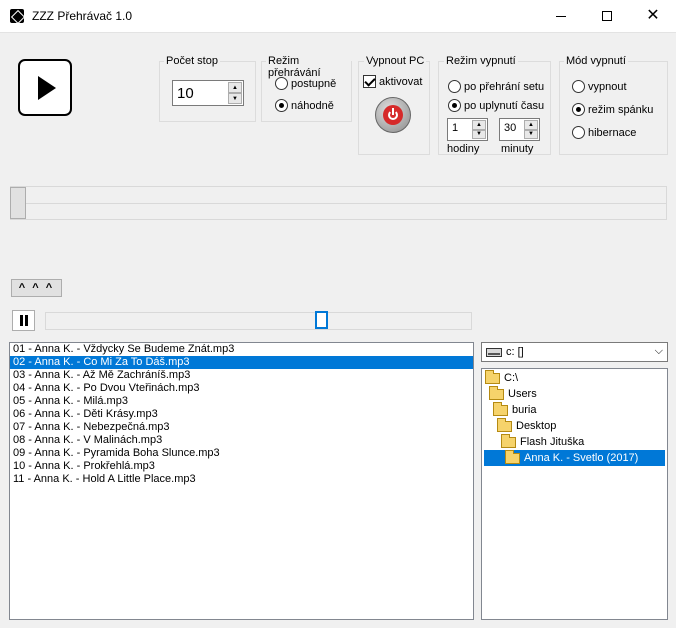 The height and width of the screenshot is (628, 676). What do you see at coordinates (658, 351) in the screenshot?
I see `chevron-down-icon: ⌵` at bounding box center [658, 351].